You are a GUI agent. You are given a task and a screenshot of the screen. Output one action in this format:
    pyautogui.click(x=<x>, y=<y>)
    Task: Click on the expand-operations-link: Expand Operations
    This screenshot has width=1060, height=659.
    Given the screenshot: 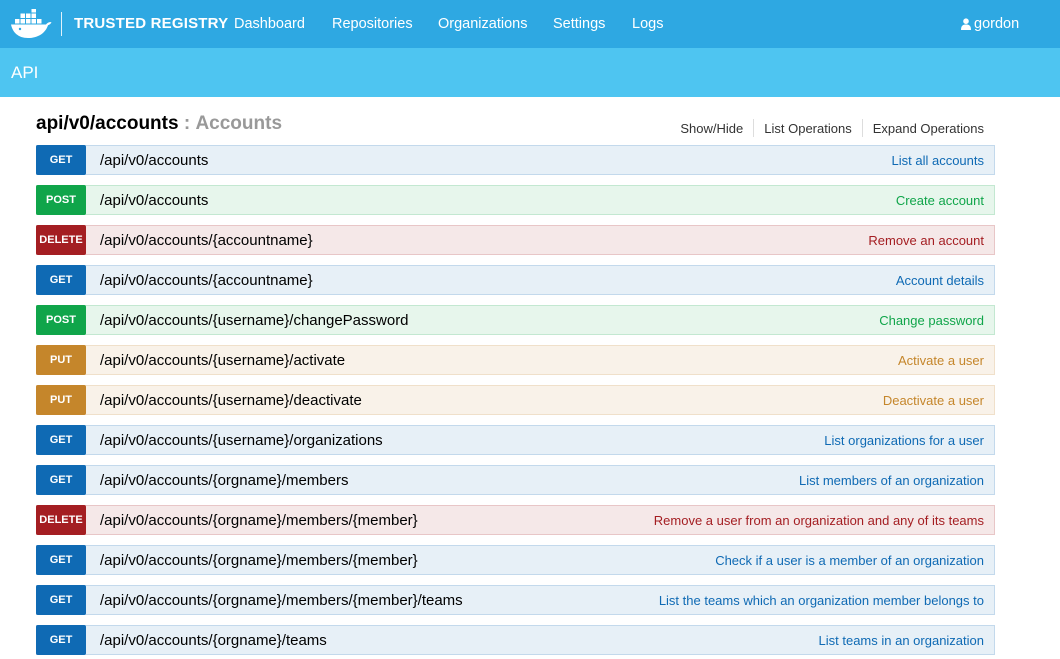 What is the action you would take?
    pyautogui.click(x=928, y=128)
    